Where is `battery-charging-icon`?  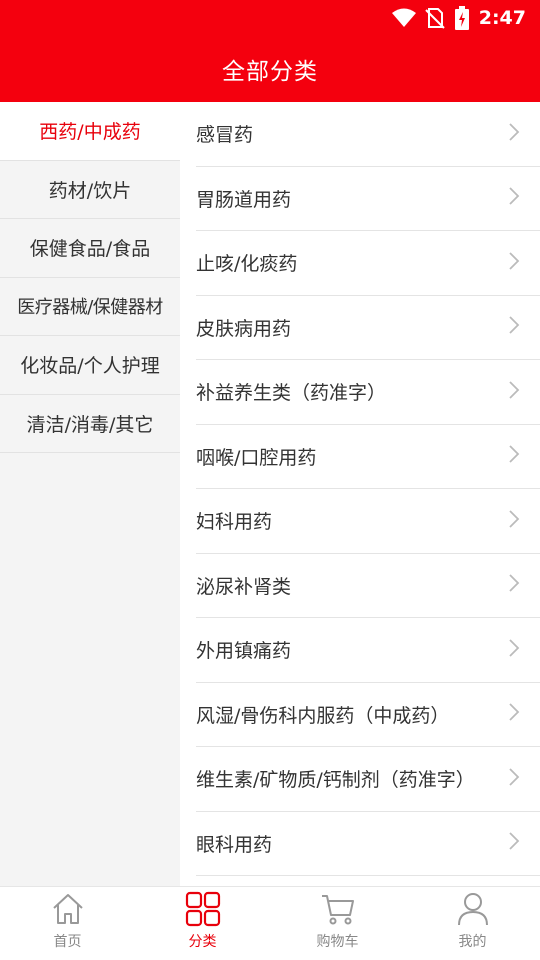
battery-charging-icon is located at coordinates (461, 18).